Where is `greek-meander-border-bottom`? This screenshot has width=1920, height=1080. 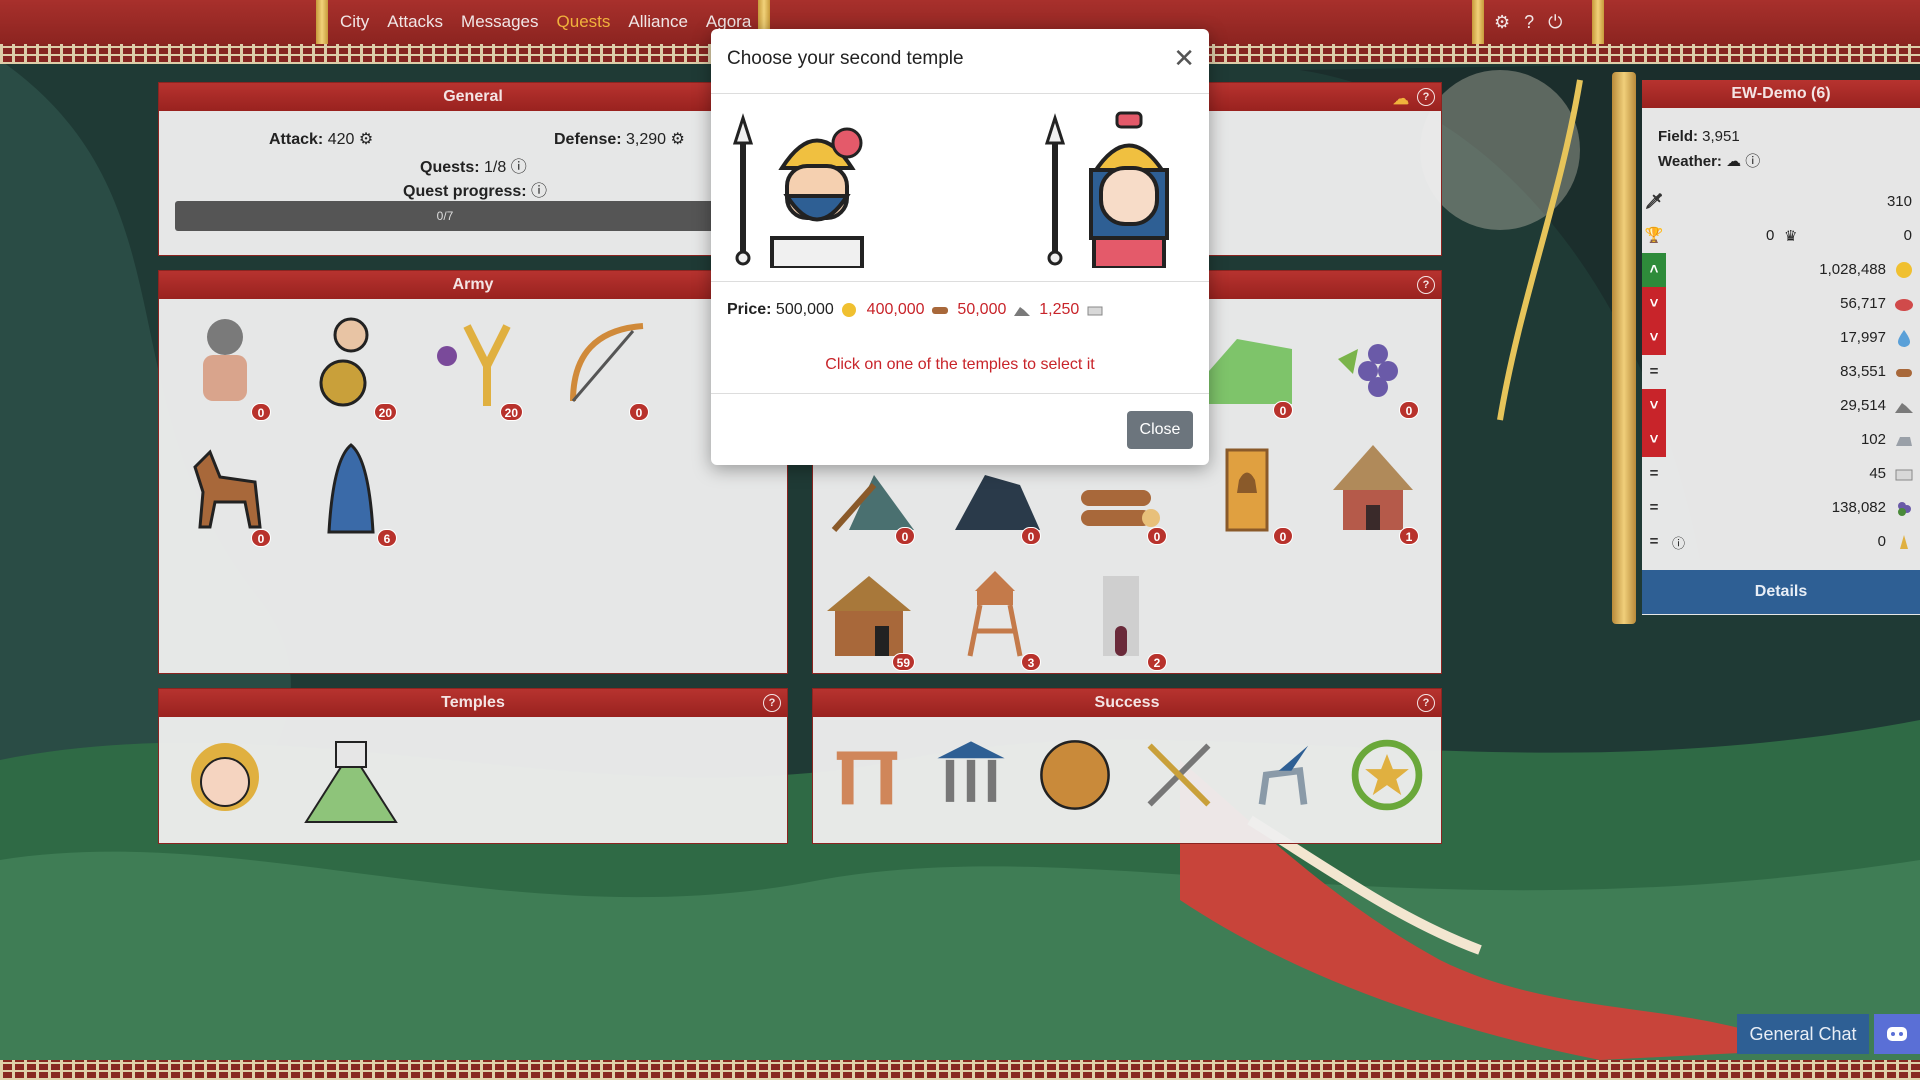 greek-meander-border-bottom is located at coordinates (960, 1070).